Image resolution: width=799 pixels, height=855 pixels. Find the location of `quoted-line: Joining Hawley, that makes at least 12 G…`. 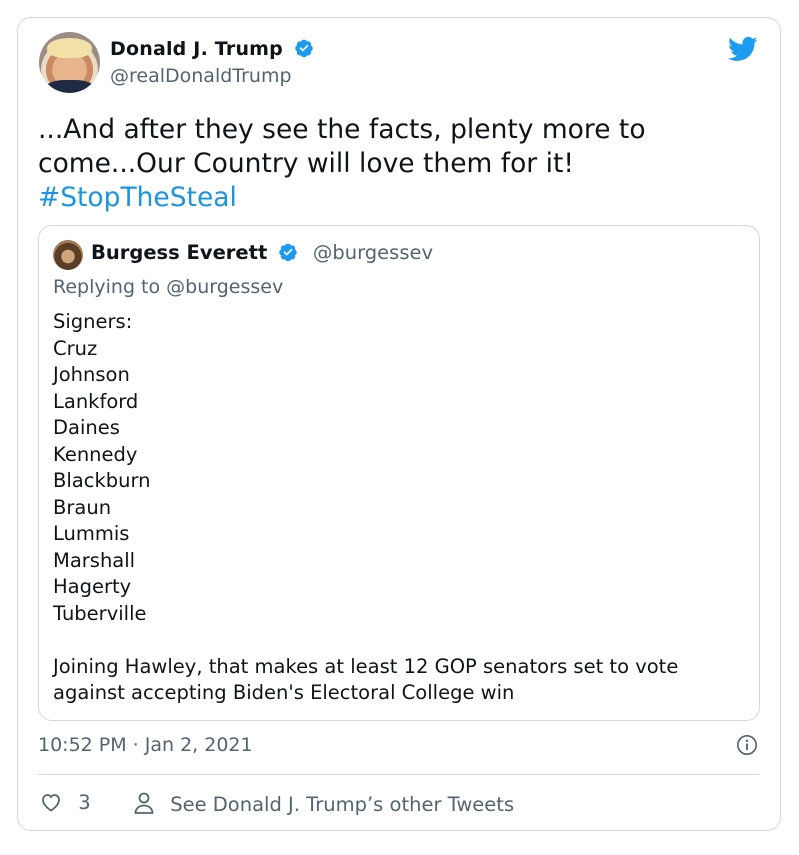

quoted-line: Joining Hawley, that makes at least 12 G… is located at coordinates (366, 666).